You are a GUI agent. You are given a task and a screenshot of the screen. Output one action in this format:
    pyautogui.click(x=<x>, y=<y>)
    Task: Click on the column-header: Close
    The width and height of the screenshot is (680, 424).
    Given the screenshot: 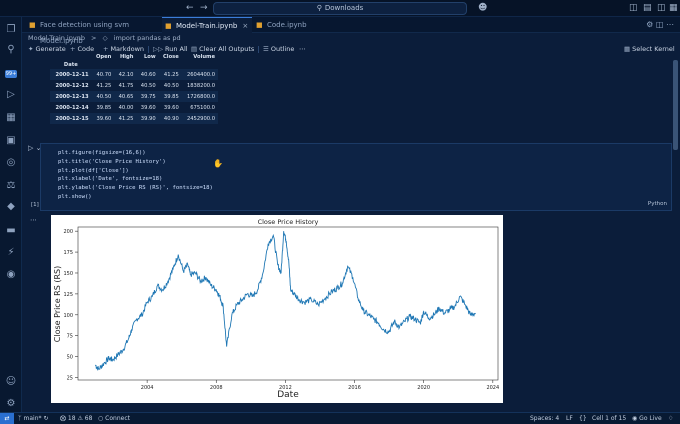 What is the action you would take?
    pyautogui.click(x=170, y=57)
    